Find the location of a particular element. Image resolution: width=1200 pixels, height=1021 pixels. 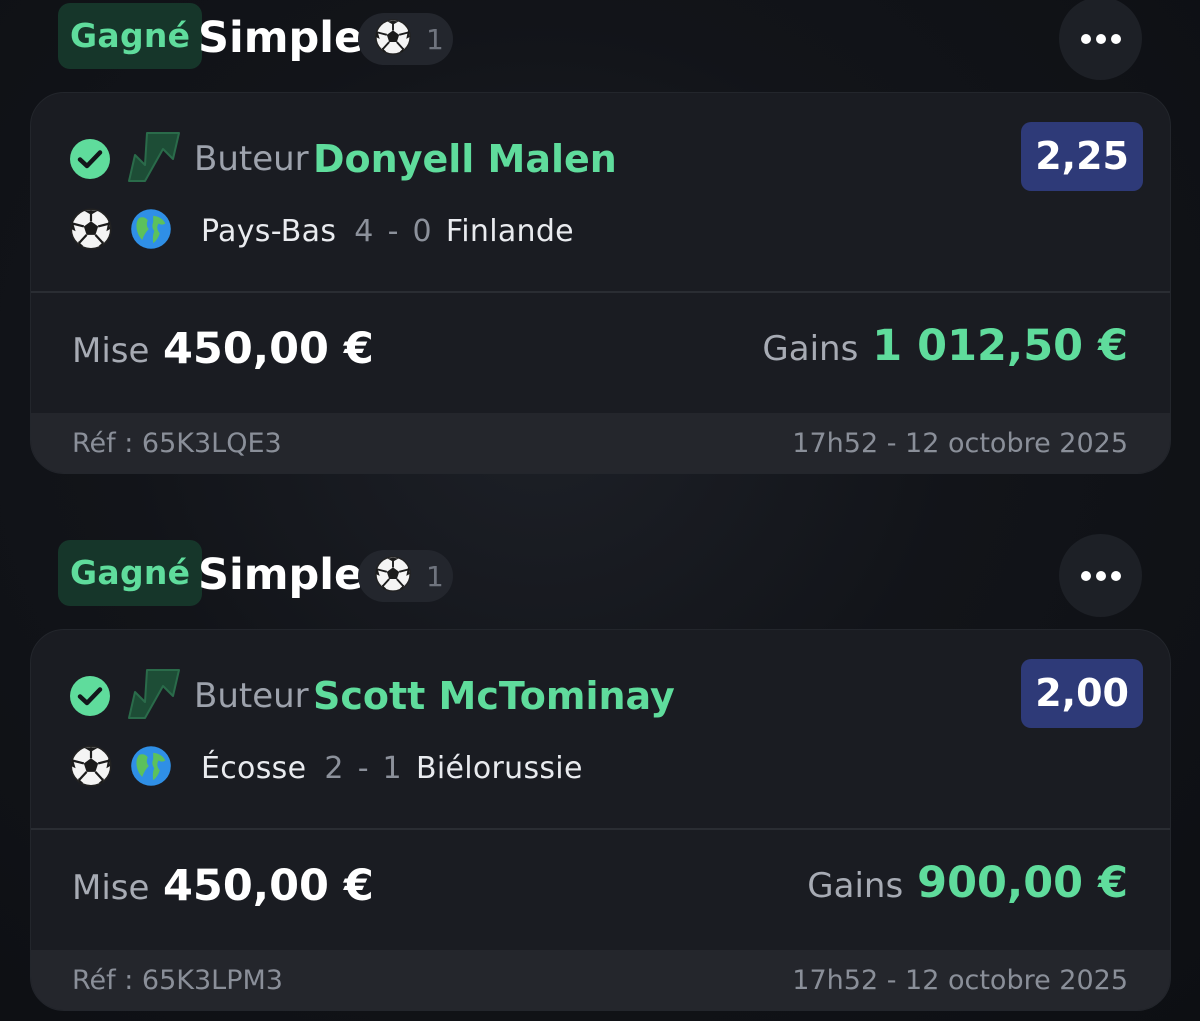

match-row: Pays-Bas 4 - 0 Finlande is located at coordinates (321, 231).